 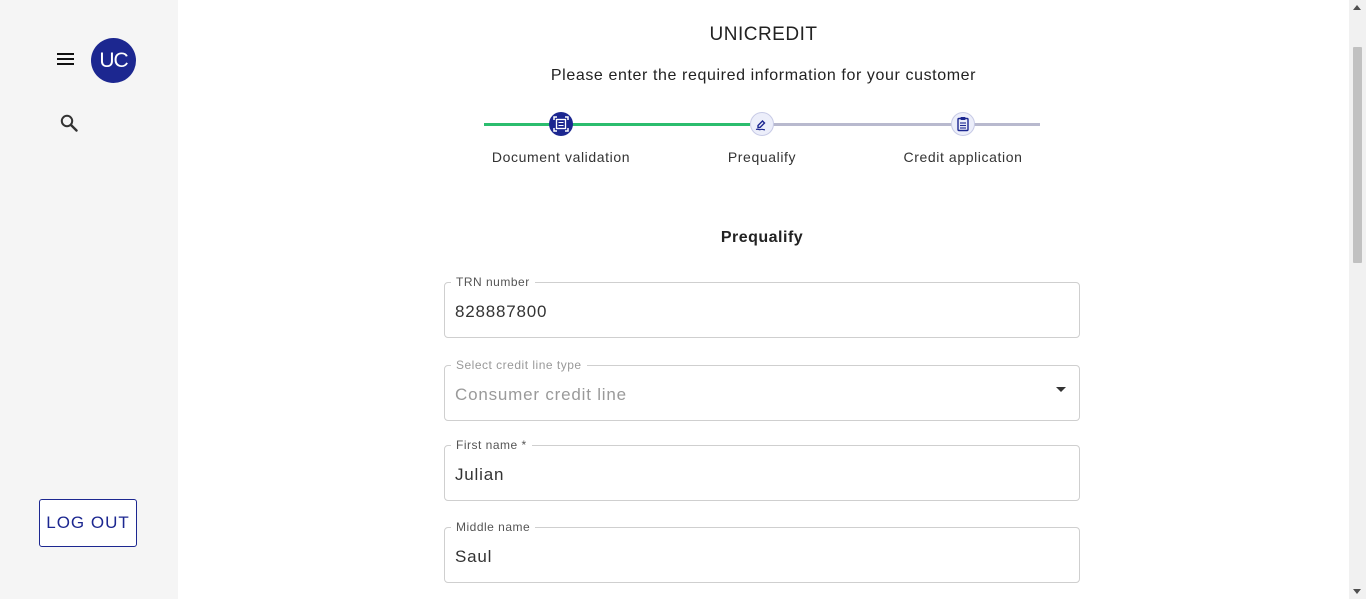 What do you see at coordinates (89, 299) in the screenshot?
I see `sidebar: UC LOG OUT` at bounding box center [89, 299].